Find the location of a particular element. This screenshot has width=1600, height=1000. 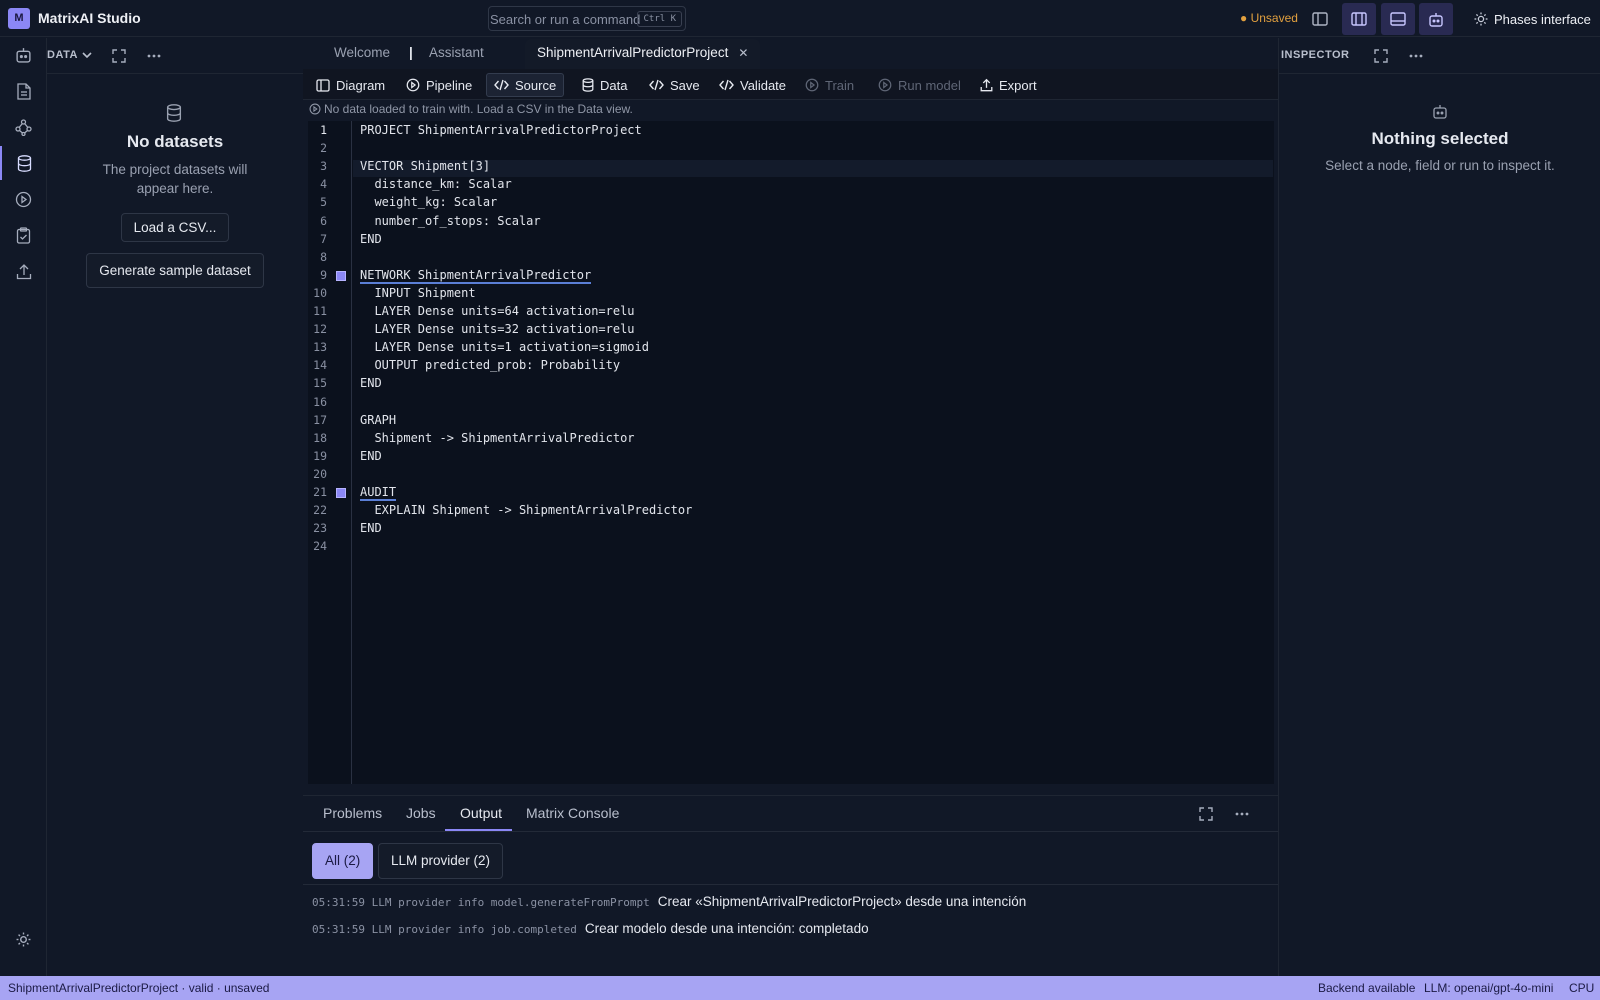

maximize-panel-button is located at coordinates (1206, 814).